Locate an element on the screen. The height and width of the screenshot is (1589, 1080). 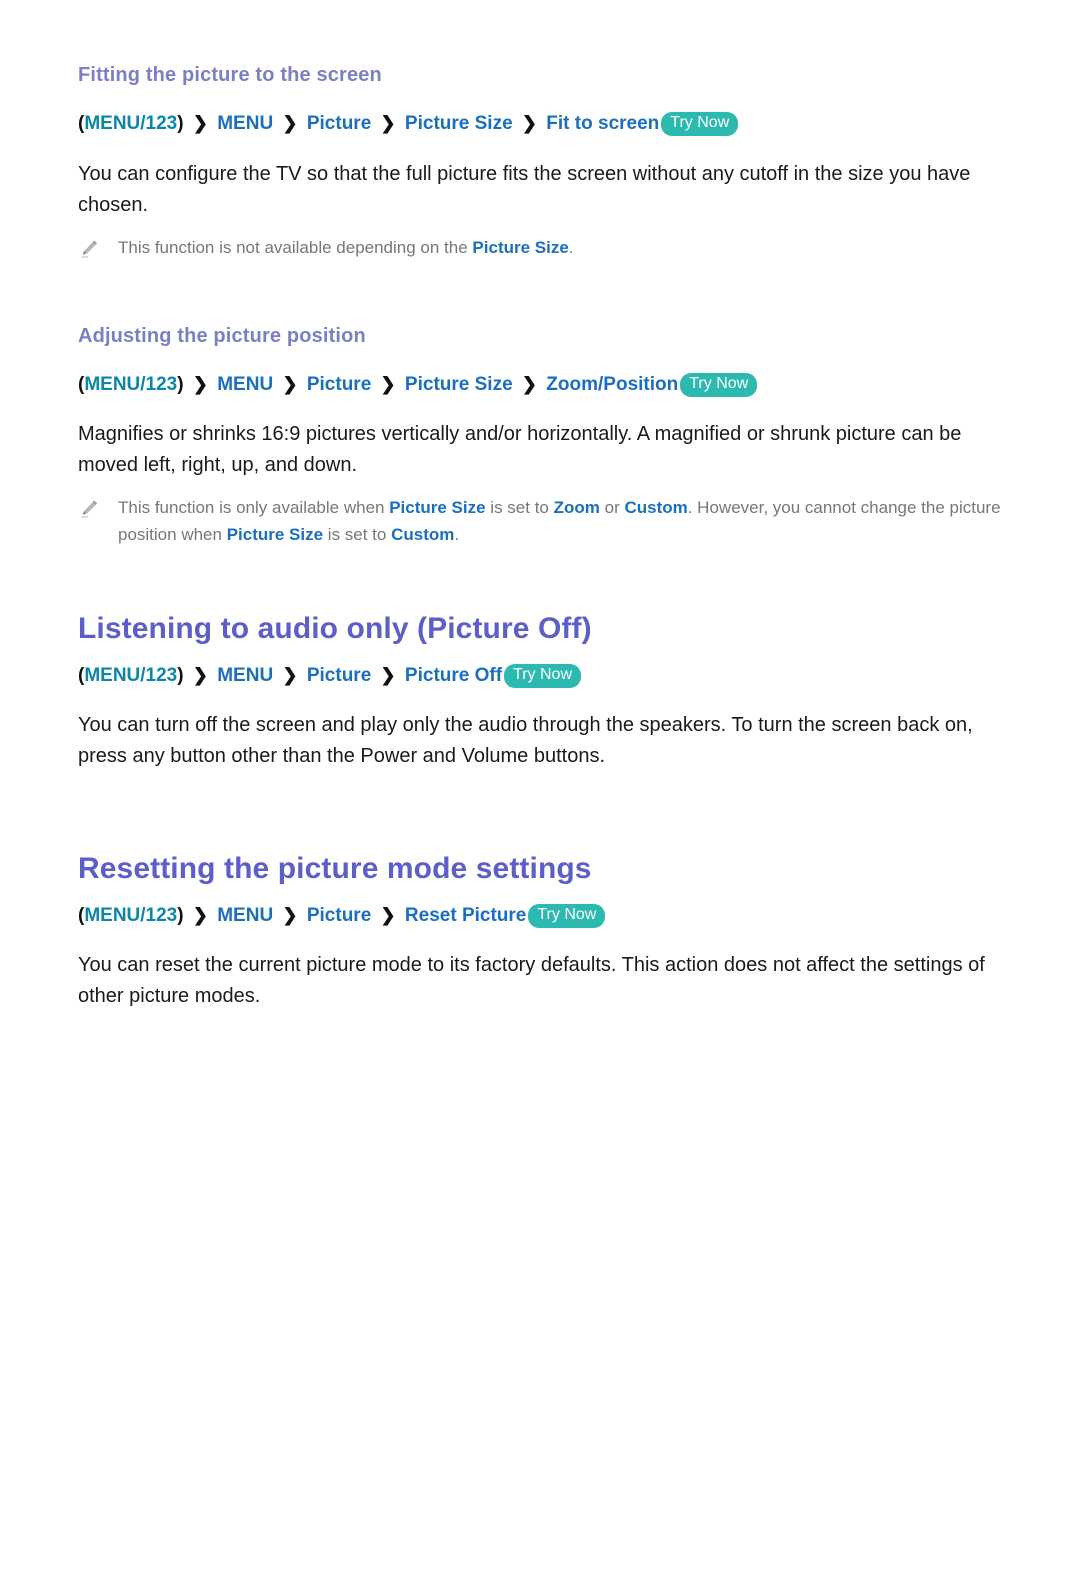
note-text-part: This function is only available when is located at coordinates (254, 508).